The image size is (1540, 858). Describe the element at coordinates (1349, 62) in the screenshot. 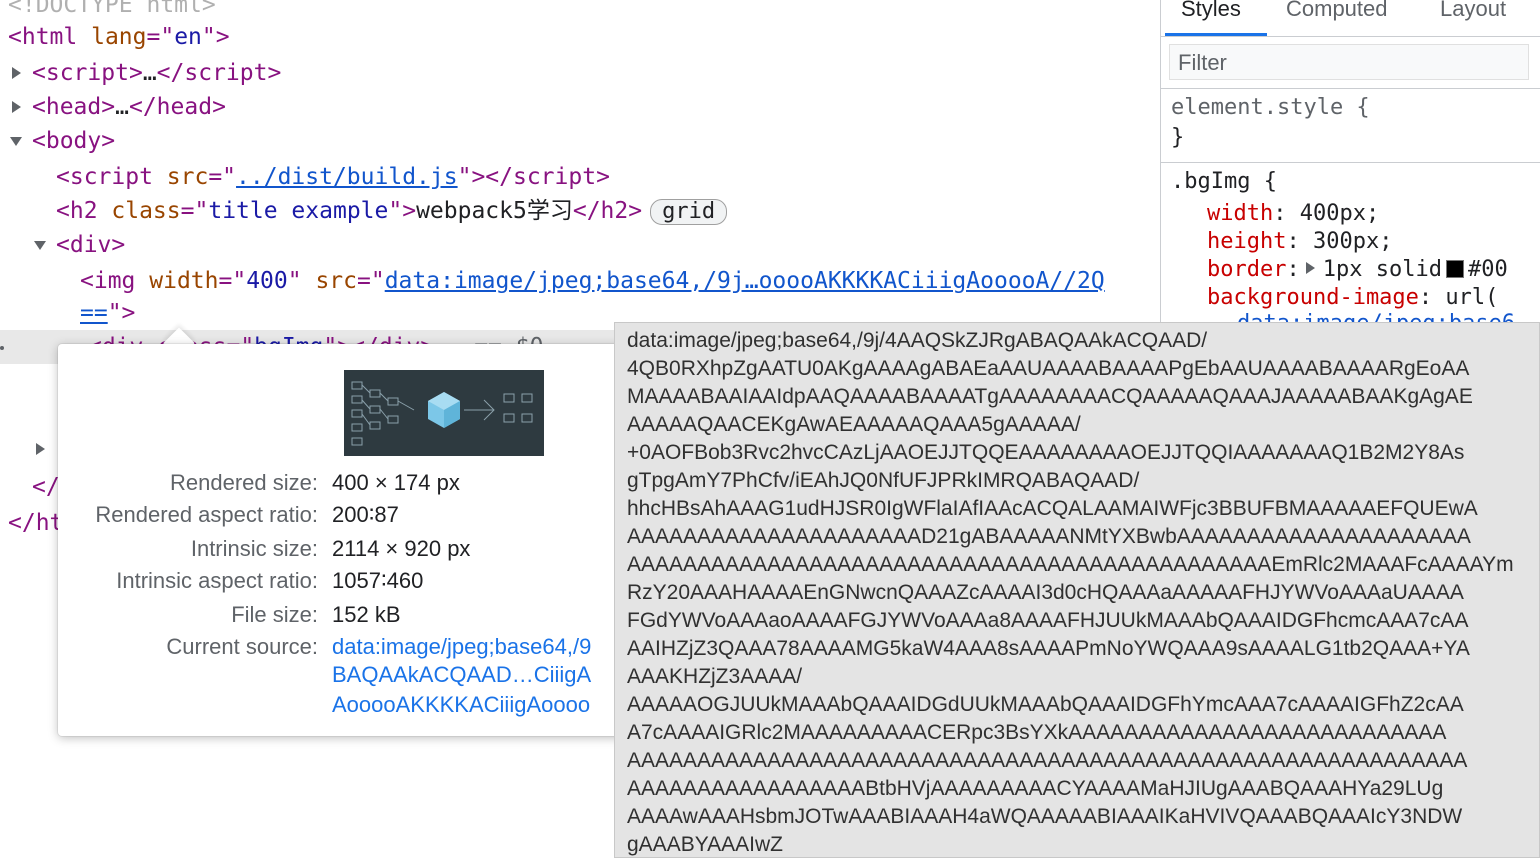

I see `styles-filter-input: Filter` at that location.